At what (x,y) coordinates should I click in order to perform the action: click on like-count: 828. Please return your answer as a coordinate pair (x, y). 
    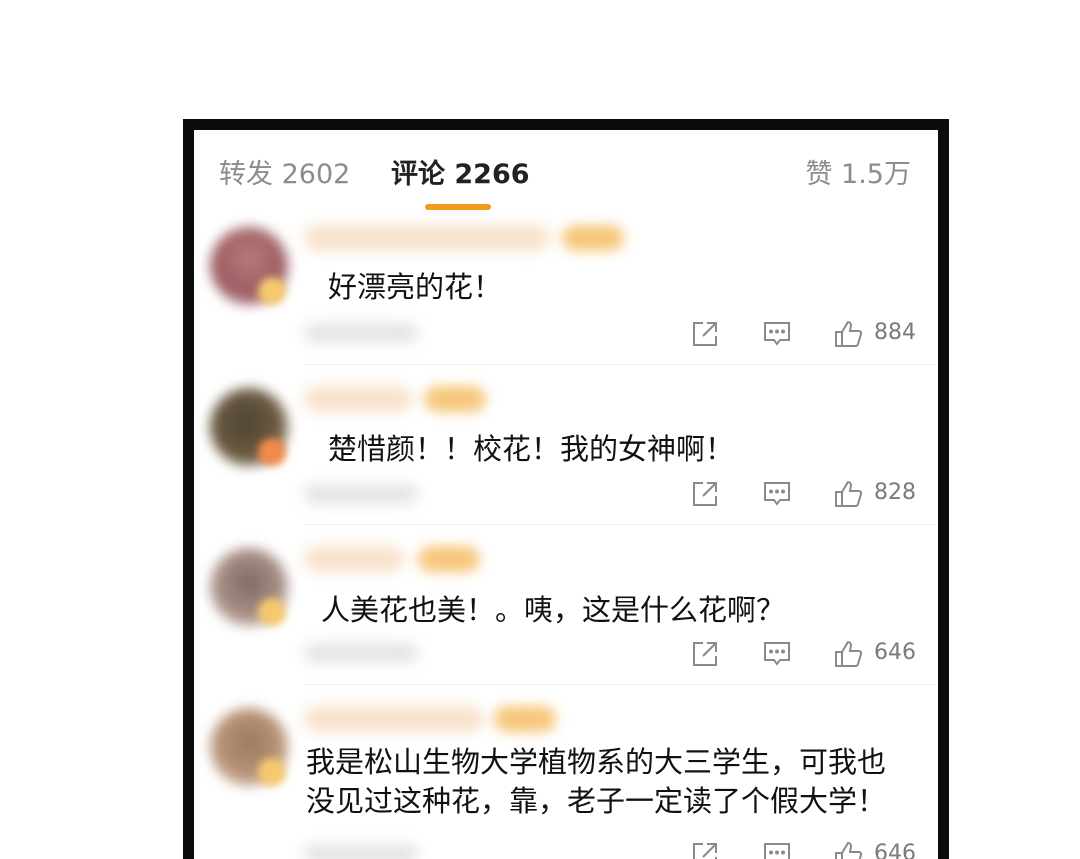
    Looking at the image, I should click on (895, 492).